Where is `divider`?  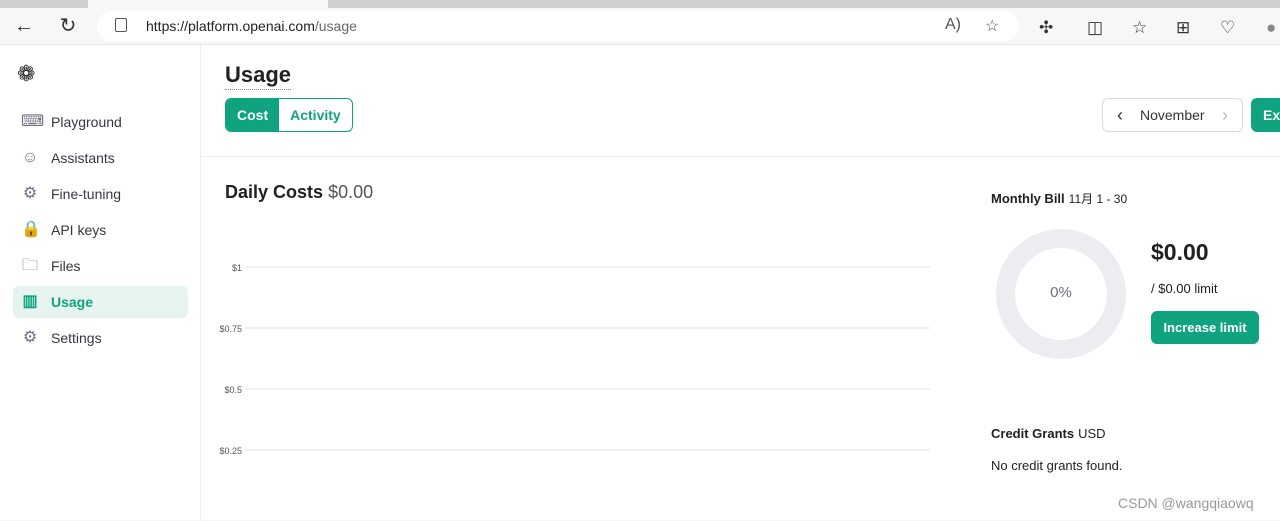
divider is located at coordinates (740, 156).